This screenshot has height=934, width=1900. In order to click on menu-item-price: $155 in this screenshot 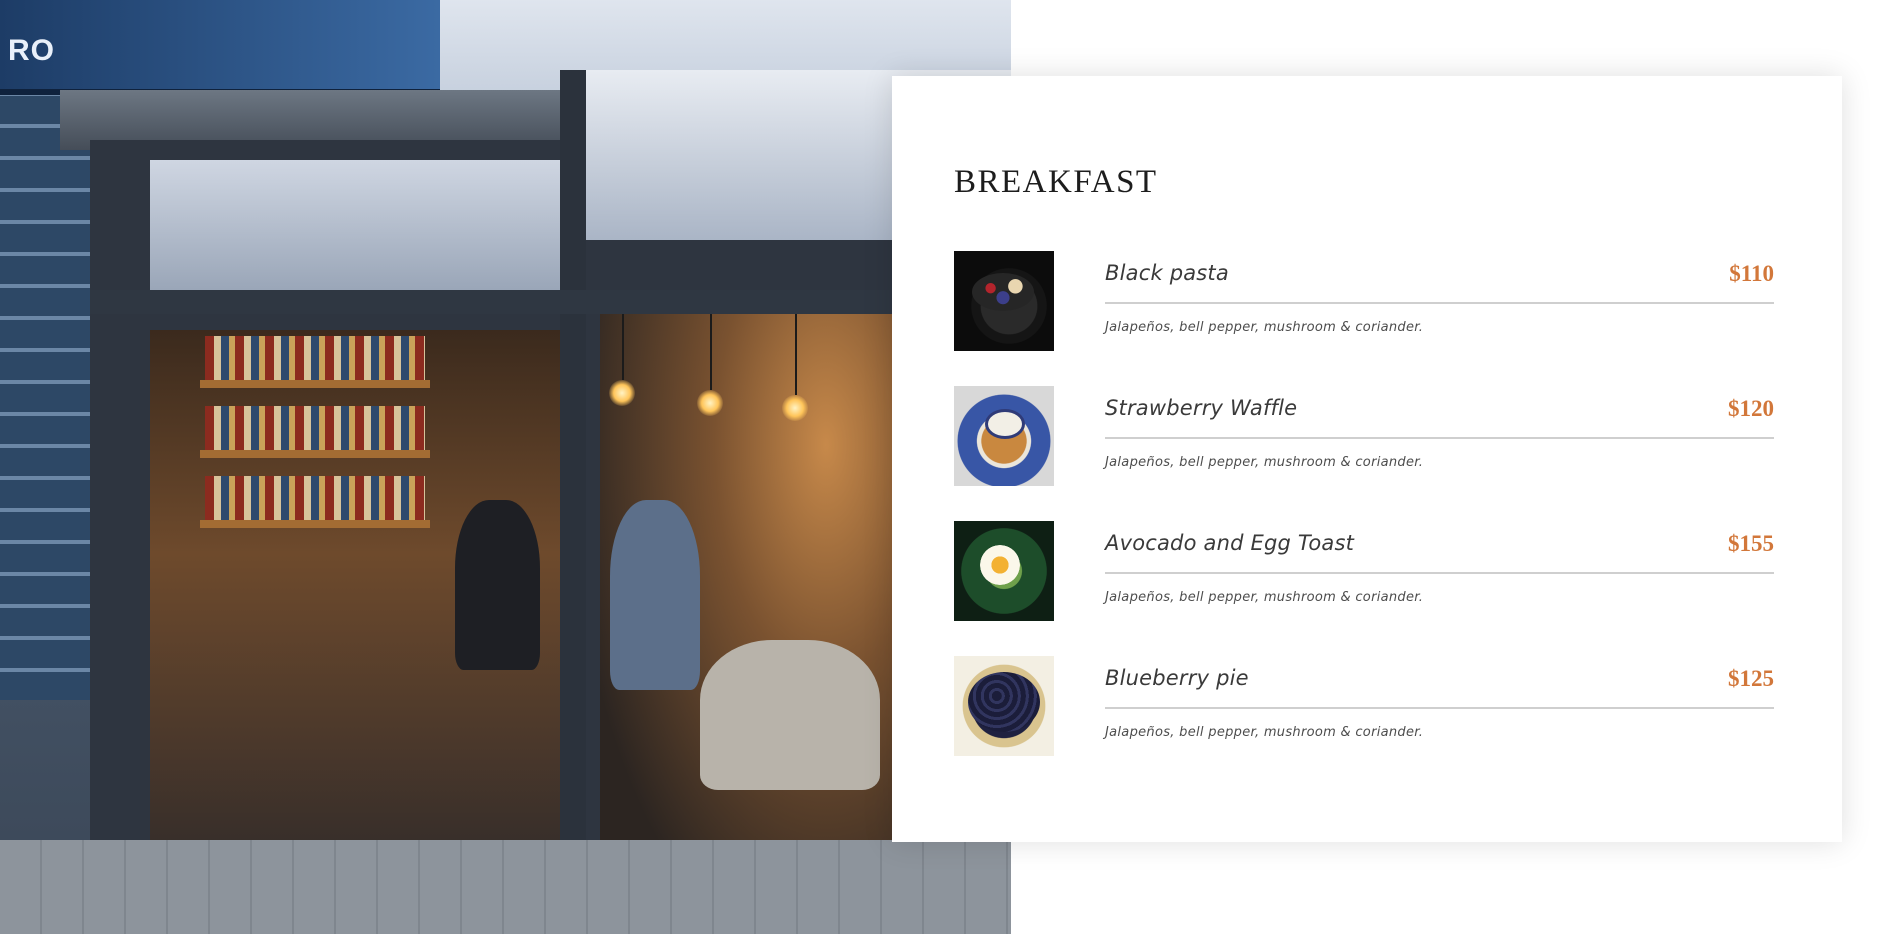, I will do `click(1751, 543)`.